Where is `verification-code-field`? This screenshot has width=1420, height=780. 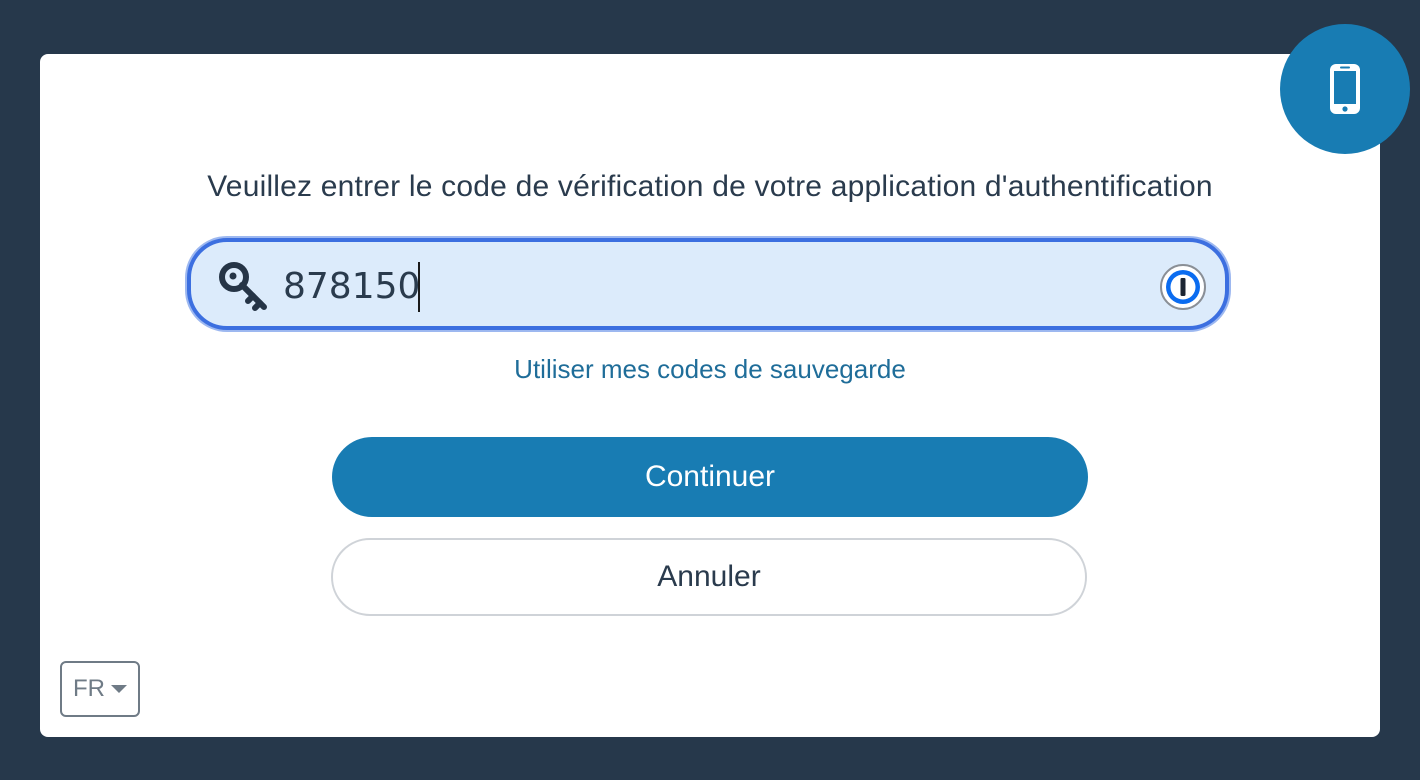
verification-code-field is located at coordinates (708, 284).